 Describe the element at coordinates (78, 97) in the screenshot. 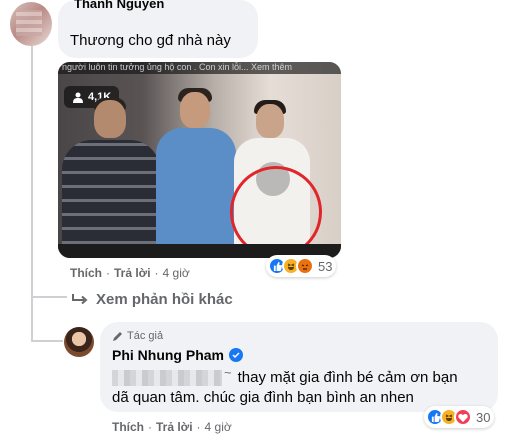

I see `people-icon` at that location.